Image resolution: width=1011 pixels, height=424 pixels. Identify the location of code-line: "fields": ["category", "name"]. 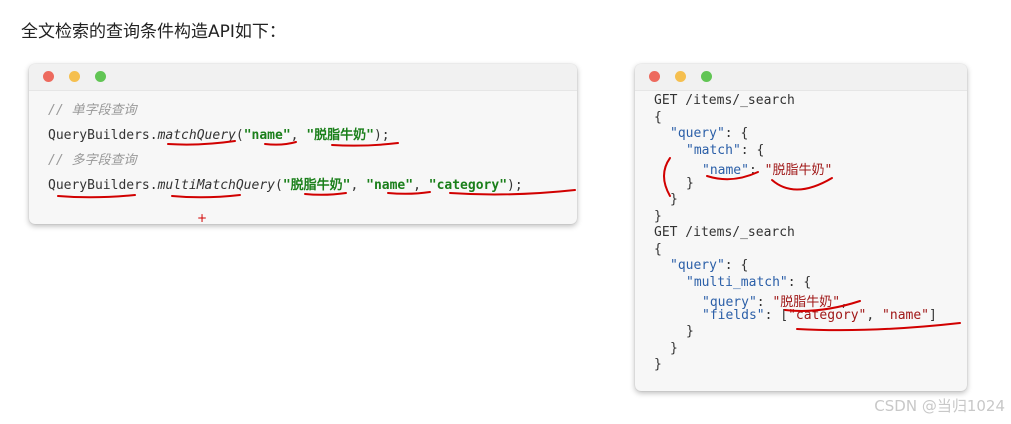
(819, 315).